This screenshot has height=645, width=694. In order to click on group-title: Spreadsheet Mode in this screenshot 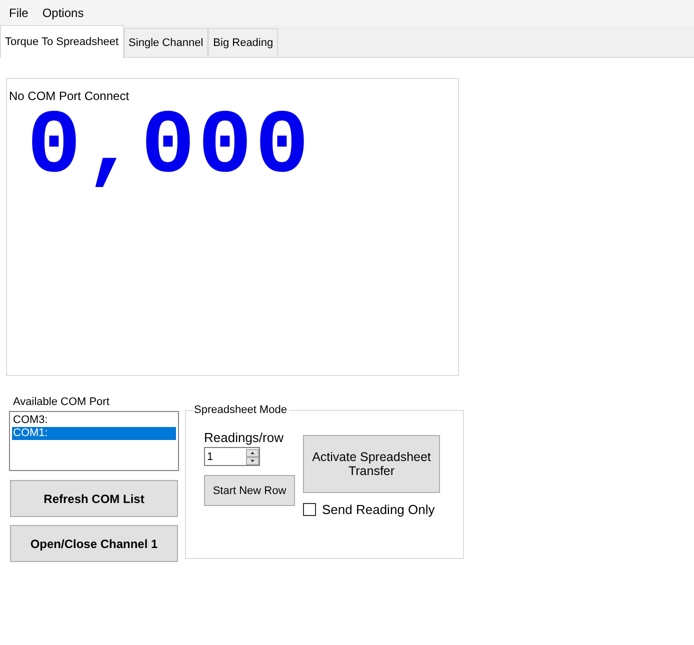, I will do `click(240, 410)`.